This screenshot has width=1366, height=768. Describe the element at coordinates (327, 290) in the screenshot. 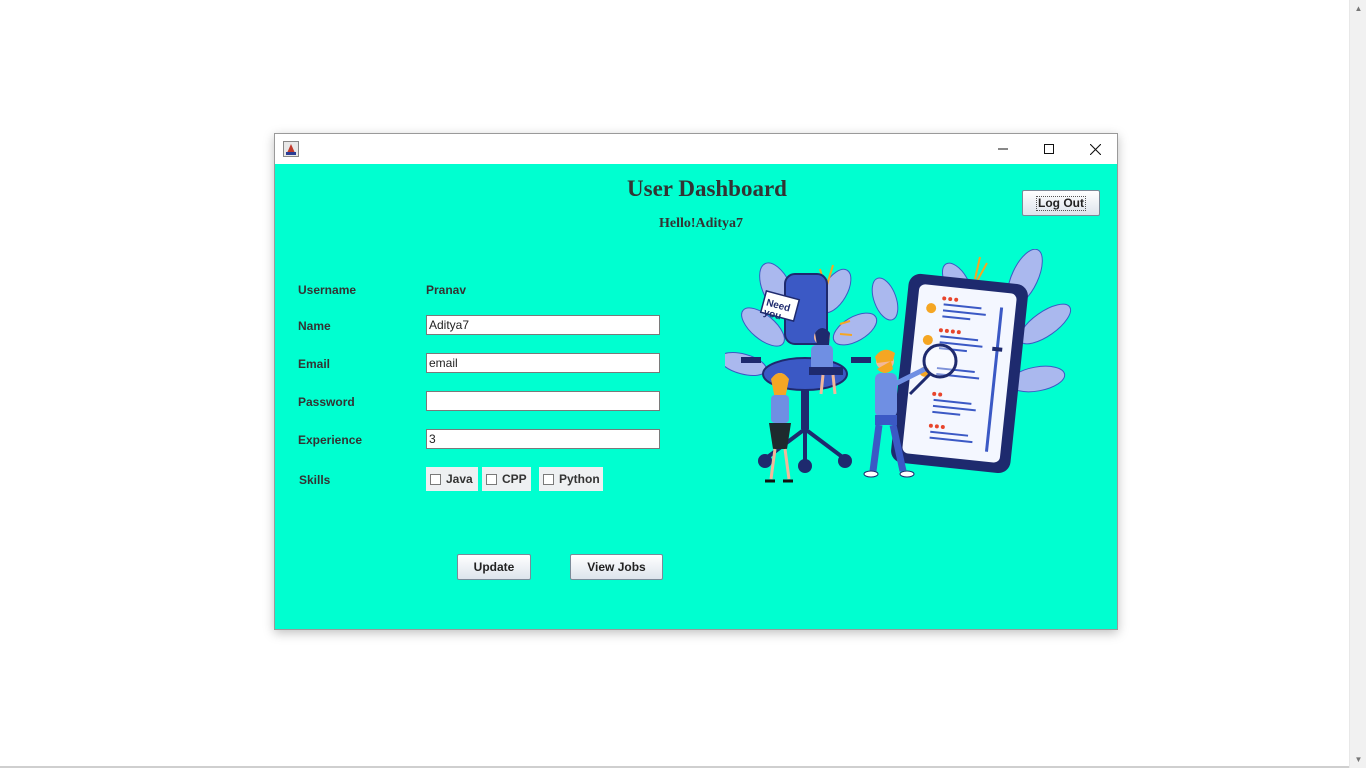

I see `username-label: Username` at that location.